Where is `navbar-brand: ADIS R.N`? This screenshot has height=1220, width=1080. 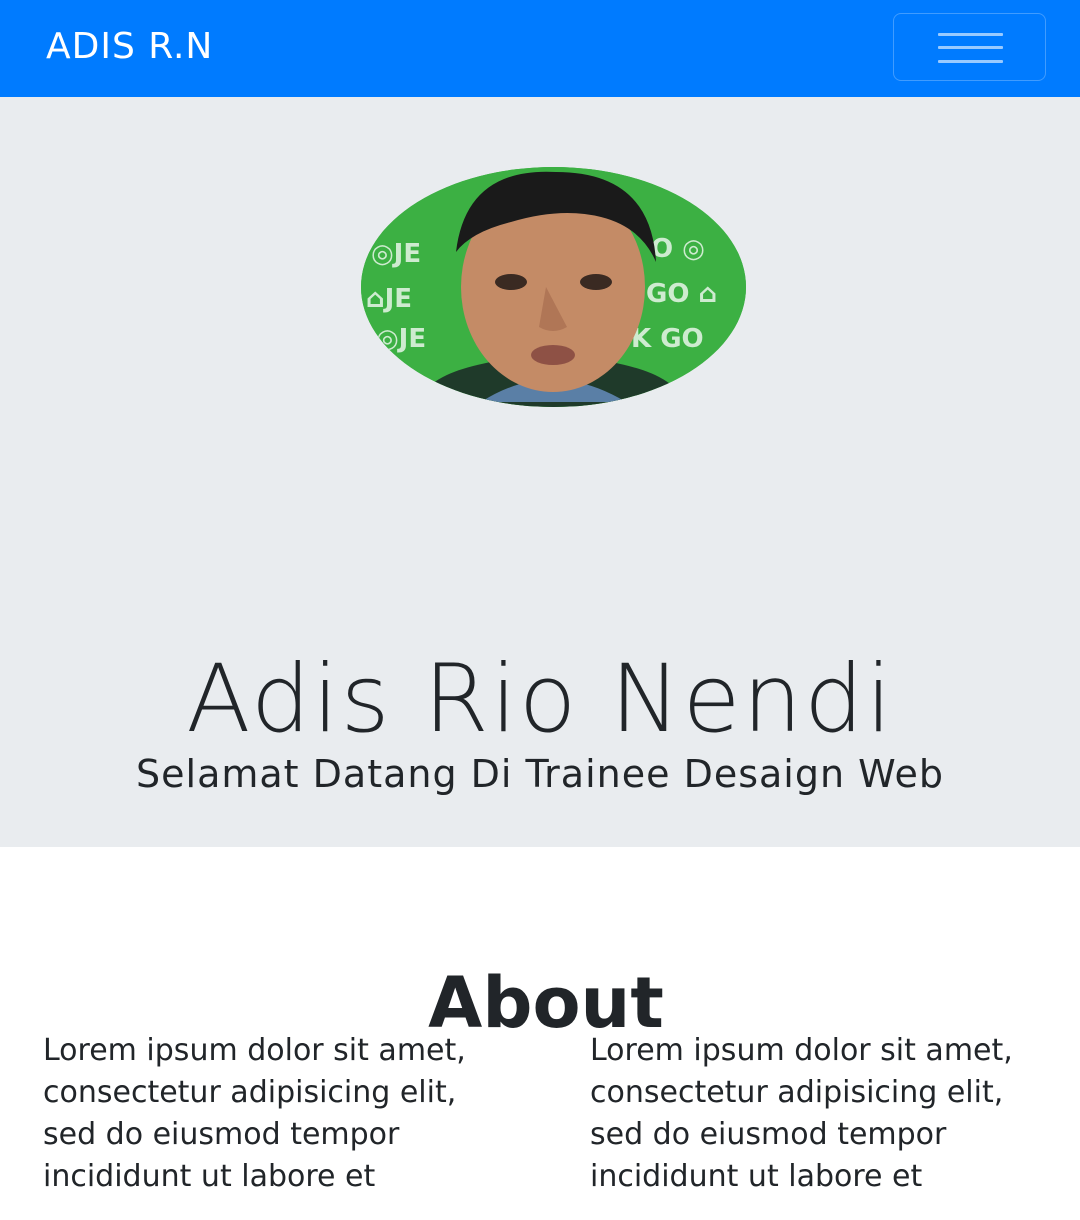
navbar-brand: ADIS R.N is located at coordinates (129, 47).